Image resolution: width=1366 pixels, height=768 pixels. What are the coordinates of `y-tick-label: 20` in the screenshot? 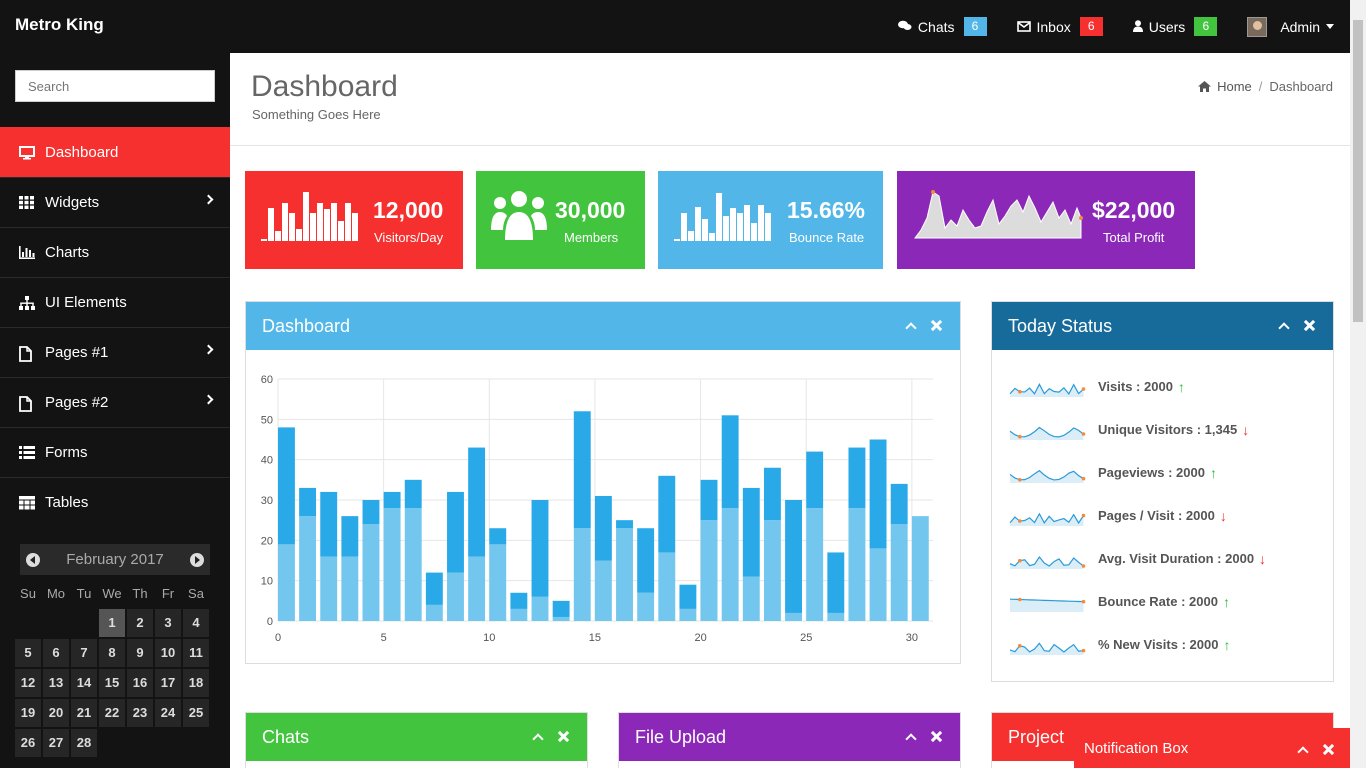 It's located at (267, 541).